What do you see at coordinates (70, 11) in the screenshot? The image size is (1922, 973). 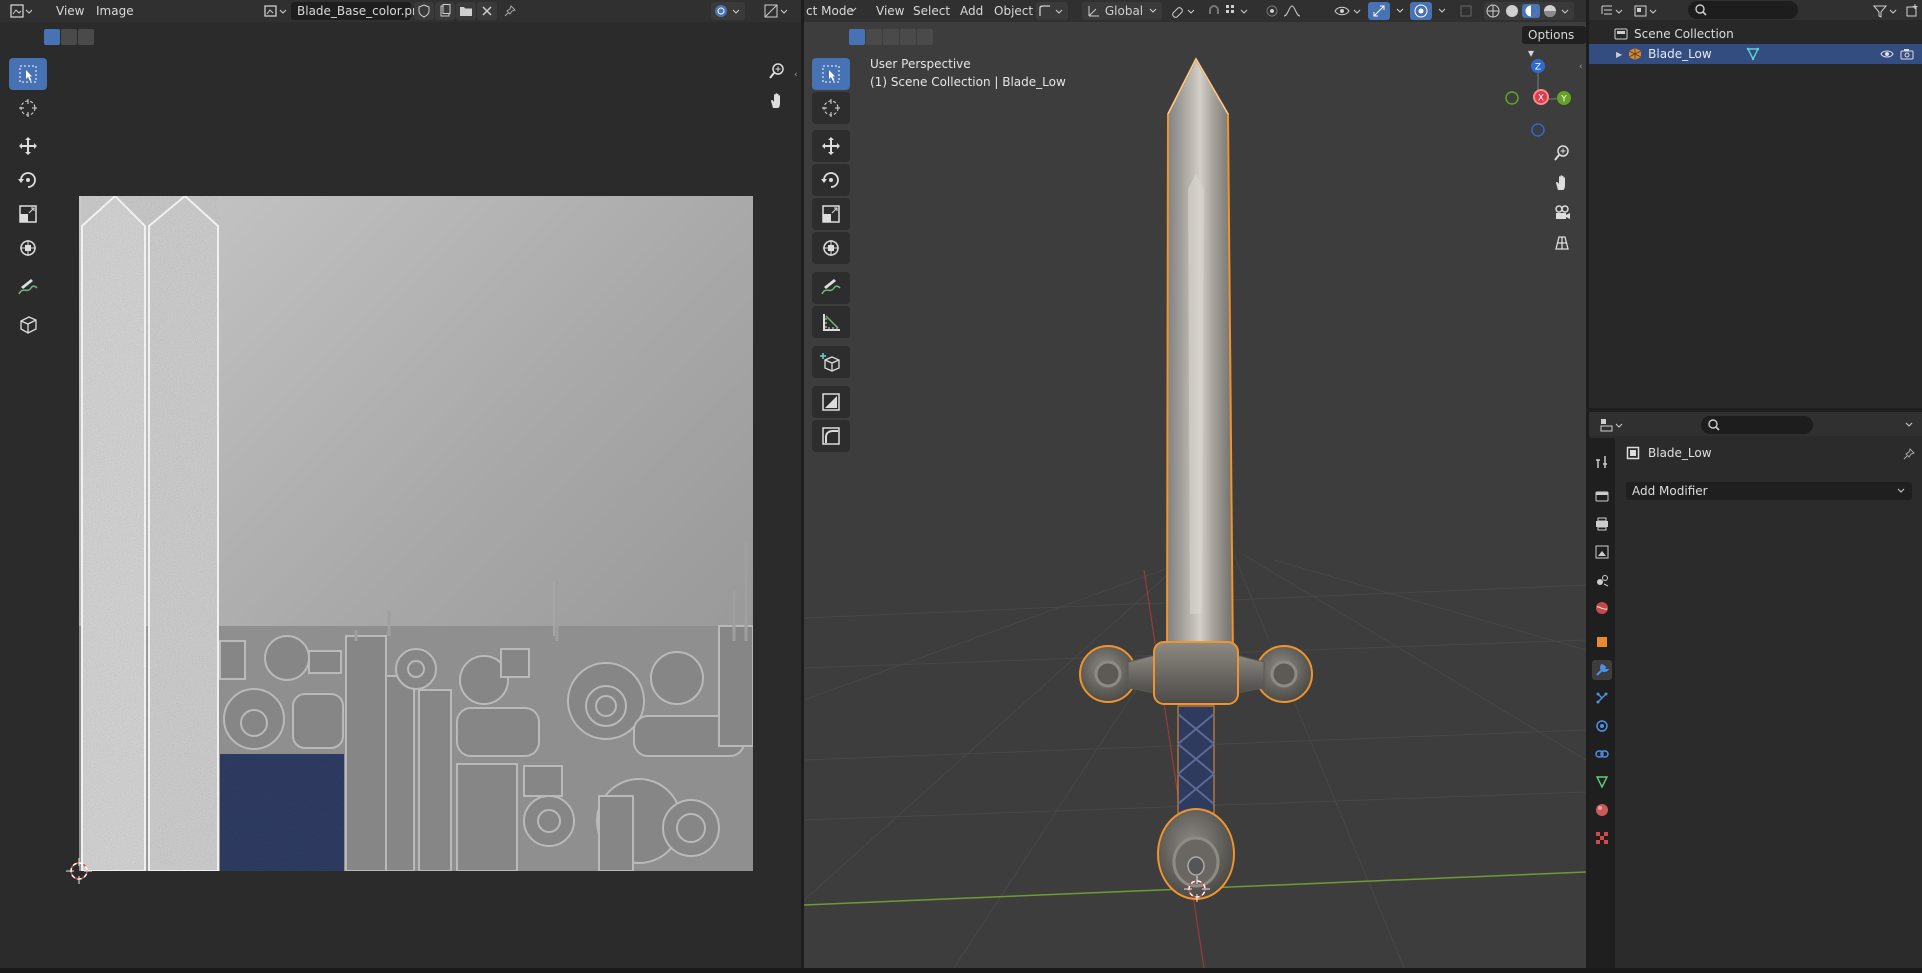 I see `menu-view: View` at bounding box center [70, 11].